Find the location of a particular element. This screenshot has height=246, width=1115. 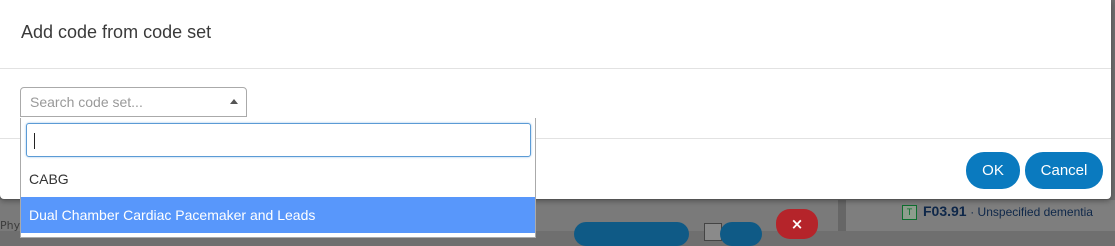

chevron-up-icon is located at coordinates (234, 101).